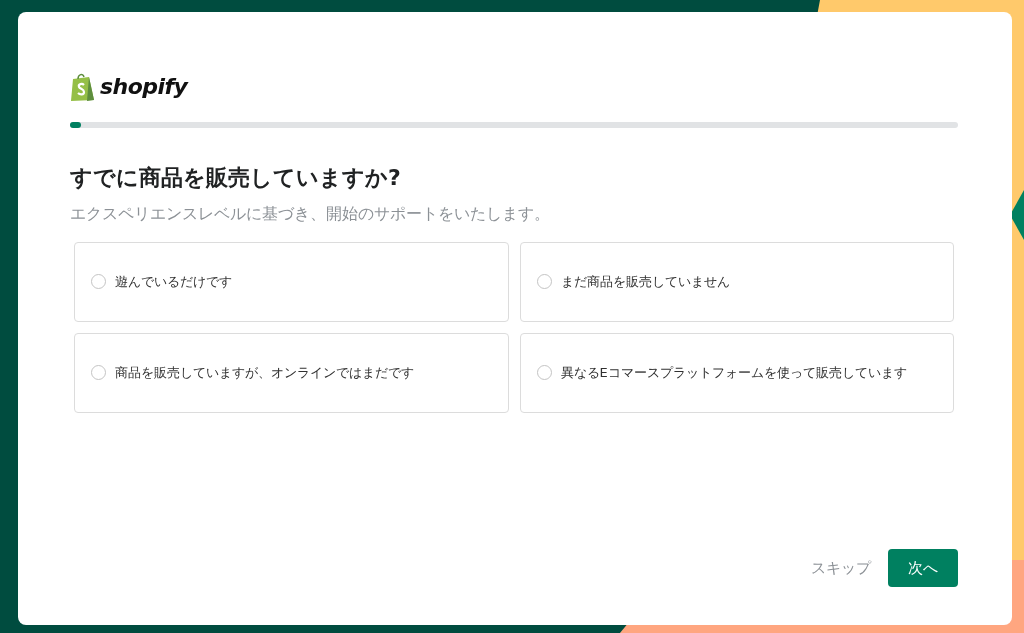 This screenshot has height=633, width=1024. Describe the element at coordinates (83, 86) in the screenshot. I see `shopping-bag-icon` at that location.